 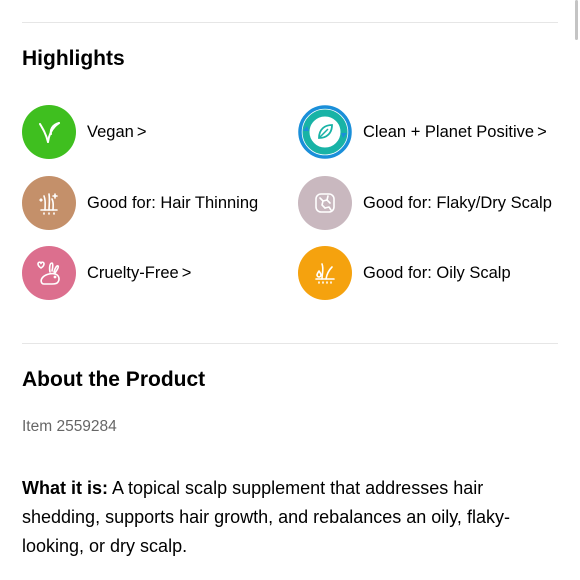 I want to click on highlight-clean-planet-positive: Clean + Planet Positive >, so click(x=422, y=132).